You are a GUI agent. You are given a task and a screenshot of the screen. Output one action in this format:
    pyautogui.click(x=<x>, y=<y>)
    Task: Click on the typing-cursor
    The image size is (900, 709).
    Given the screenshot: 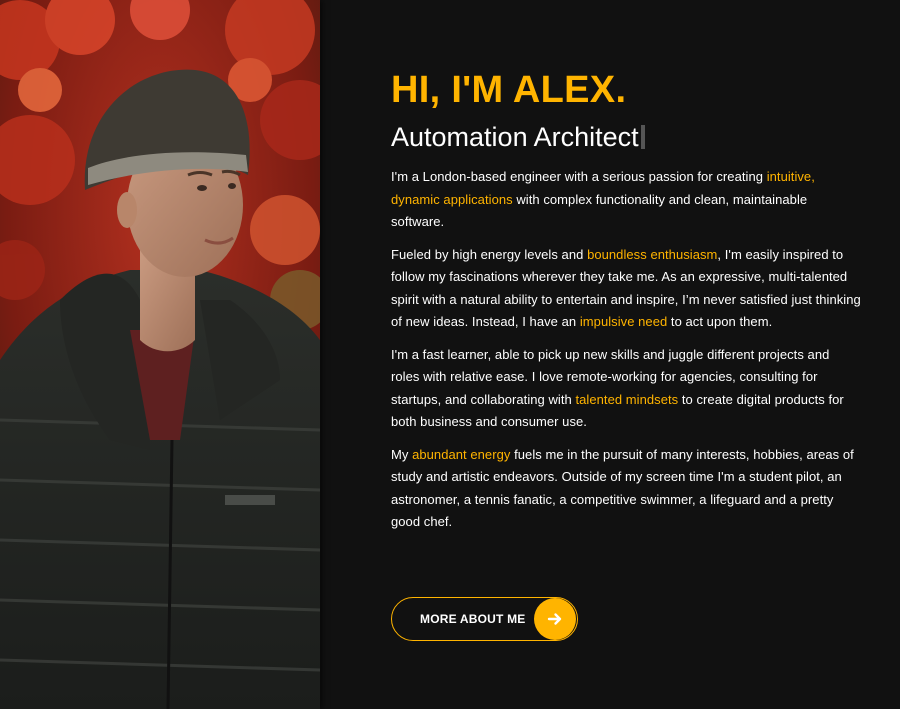 What is the action you would take?
    pyautogui.click(x=642, y=137)
    